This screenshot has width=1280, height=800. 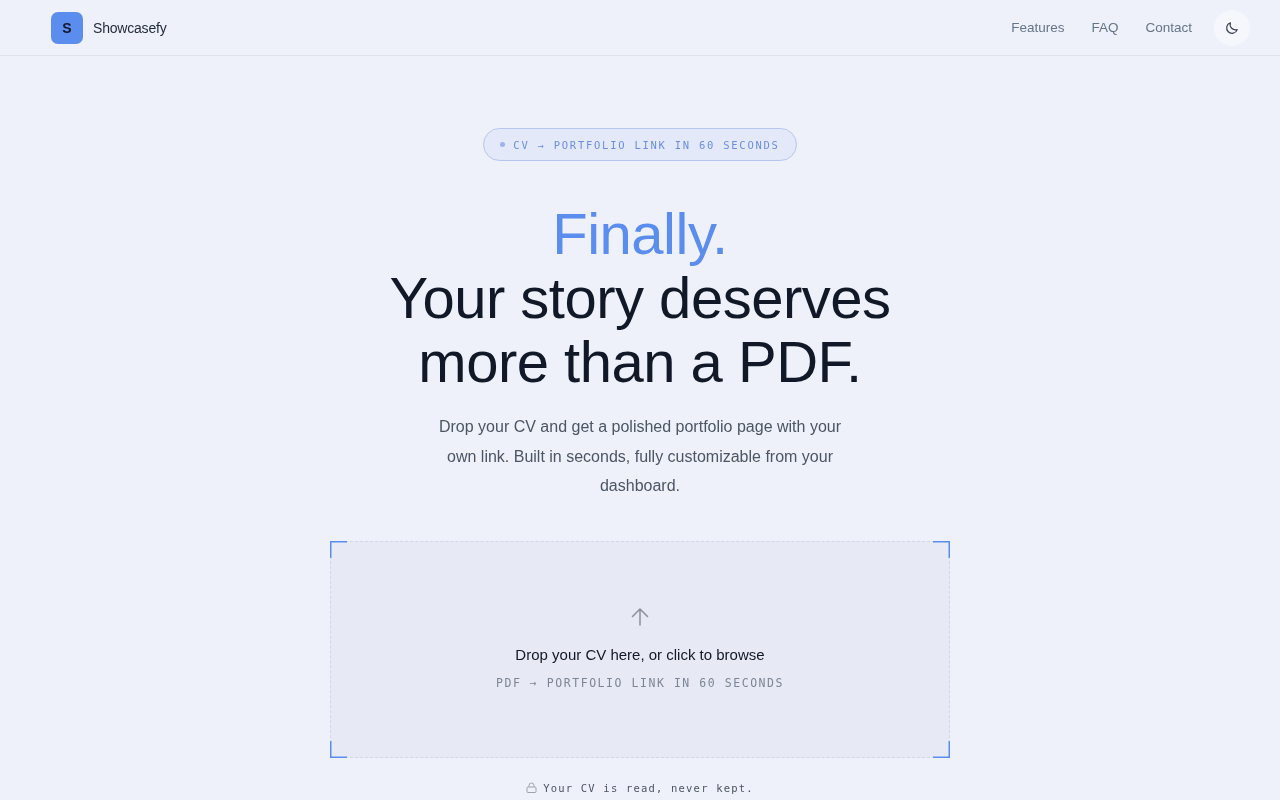 I want to click on dropzone-hint: PDF → PORTFOLIO LINK IN 60 SECONDS, so click(x=640, y=683).